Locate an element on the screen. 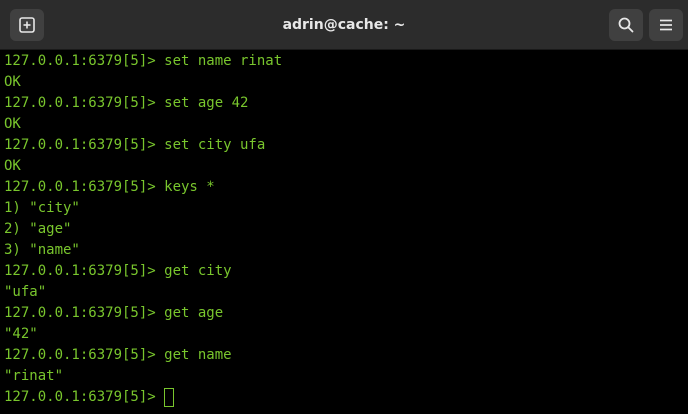 Image resolution: width=688 pixels, height=414 pixels. terminal-line: 127.0.0.1:6379[5]> get city is located at coordinates (118, 271).